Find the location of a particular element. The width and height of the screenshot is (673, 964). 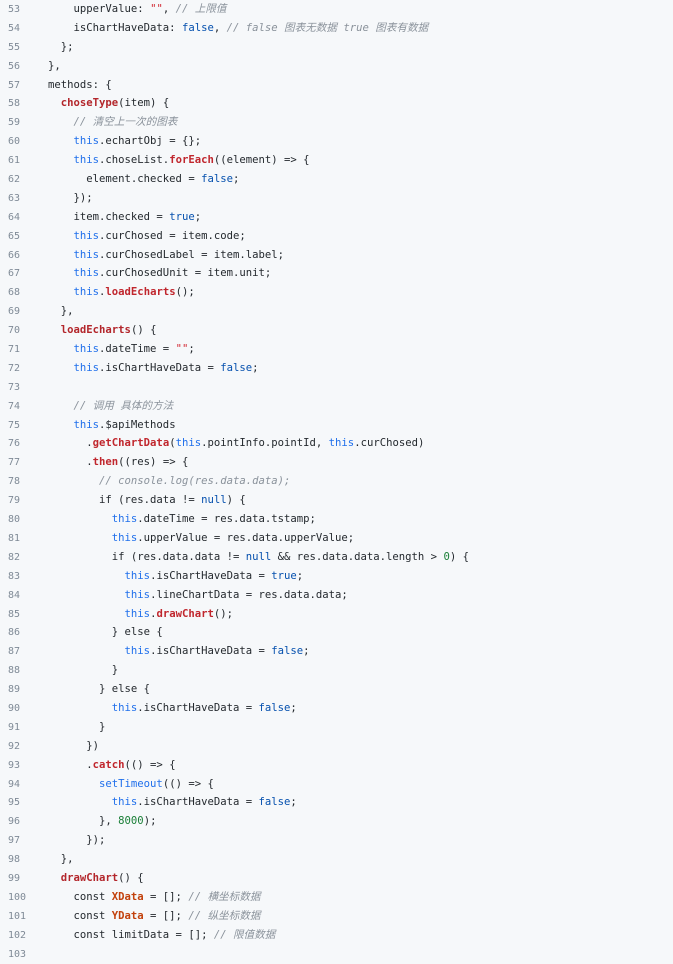

line-number: 73 is located at coordinates (14, 387).